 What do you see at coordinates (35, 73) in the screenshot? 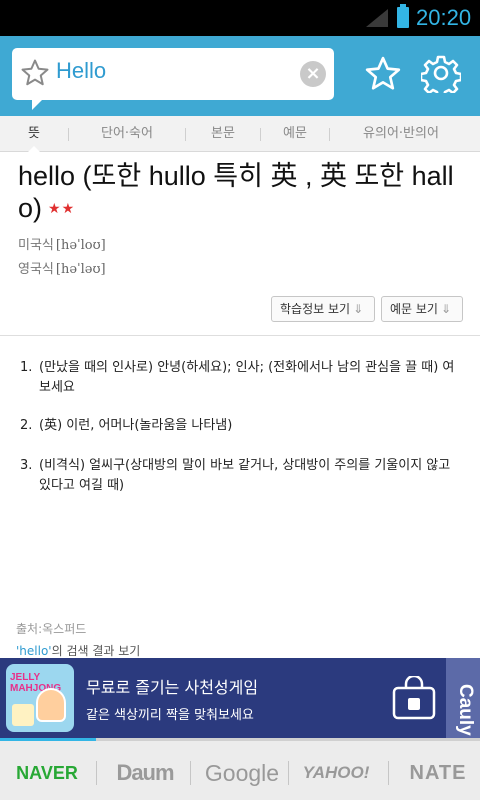
I see `favorite-star-icon` at bounding box center [35, 73].